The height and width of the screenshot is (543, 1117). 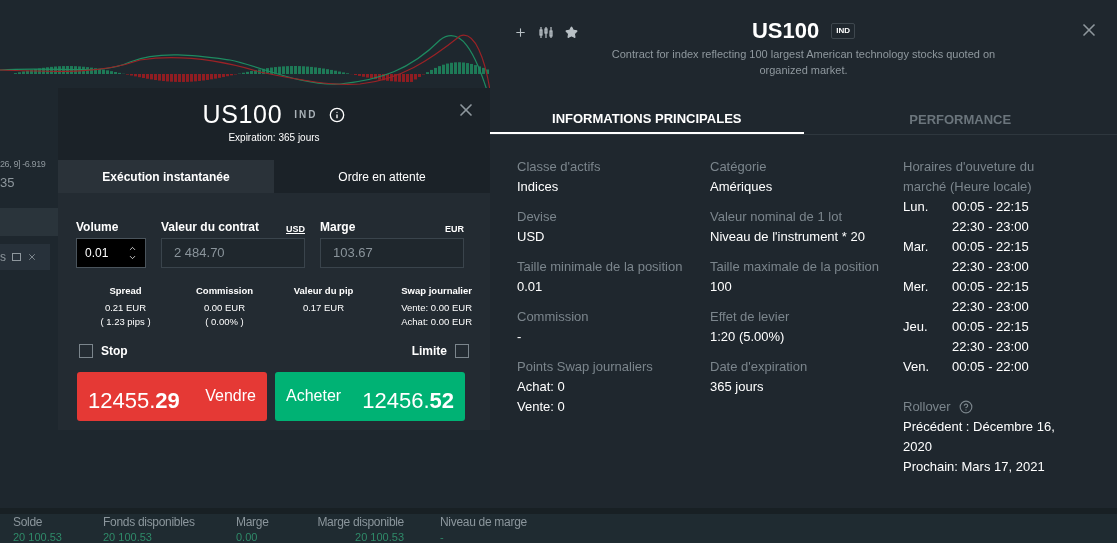 I want to click on instrument-badge: IND, so click(x=843, y=31).